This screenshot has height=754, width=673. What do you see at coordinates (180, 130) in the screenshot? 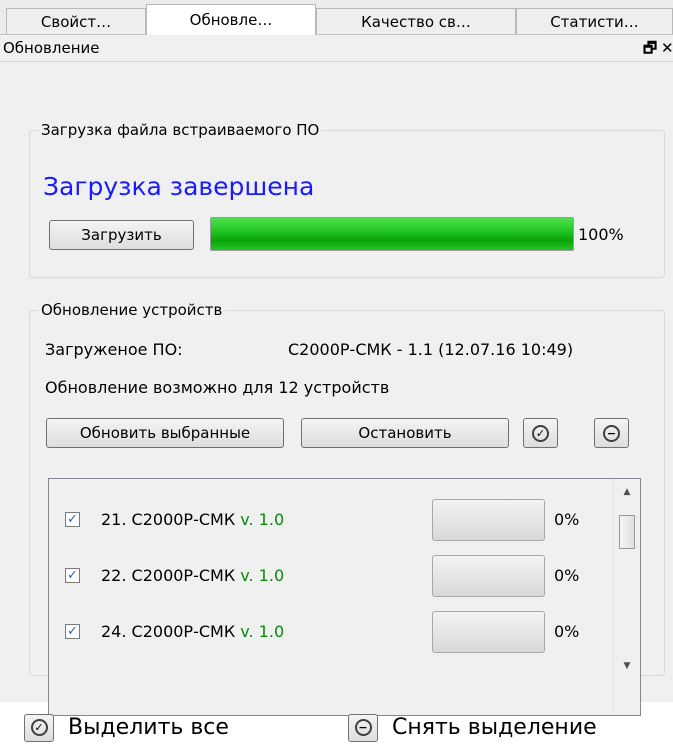
I see `firmware-group-legend: Загрузка файла встраиваемого ПО` at bounding box center [180, 130].